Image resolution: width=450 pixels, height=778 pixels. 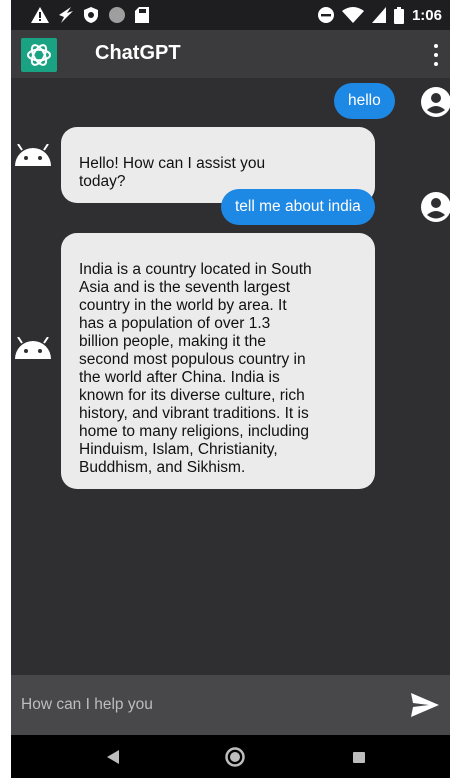 I want to click on message-text: Hello! How can I assist you today?, so click(x=172, y=172).